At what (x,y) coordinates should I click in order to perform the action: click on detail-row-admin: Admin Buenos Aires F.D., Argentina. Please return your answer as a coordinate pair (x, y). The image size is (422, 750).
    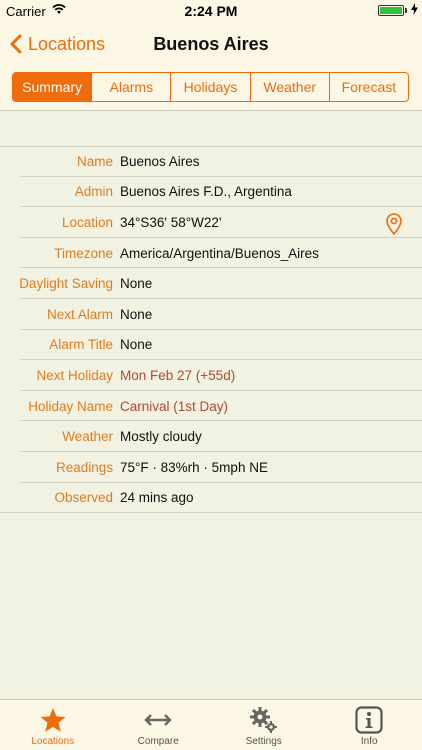
    Looking at the image, I should click on (211, 192).